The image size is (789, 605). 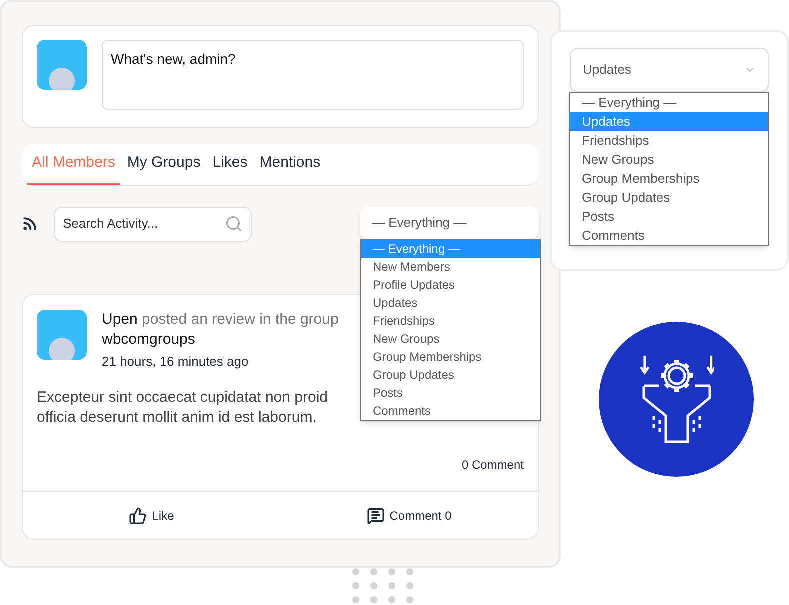 I want to click on post-body-line: officia deserunt mollit anim id est laborum., so click(x=177, y=418).